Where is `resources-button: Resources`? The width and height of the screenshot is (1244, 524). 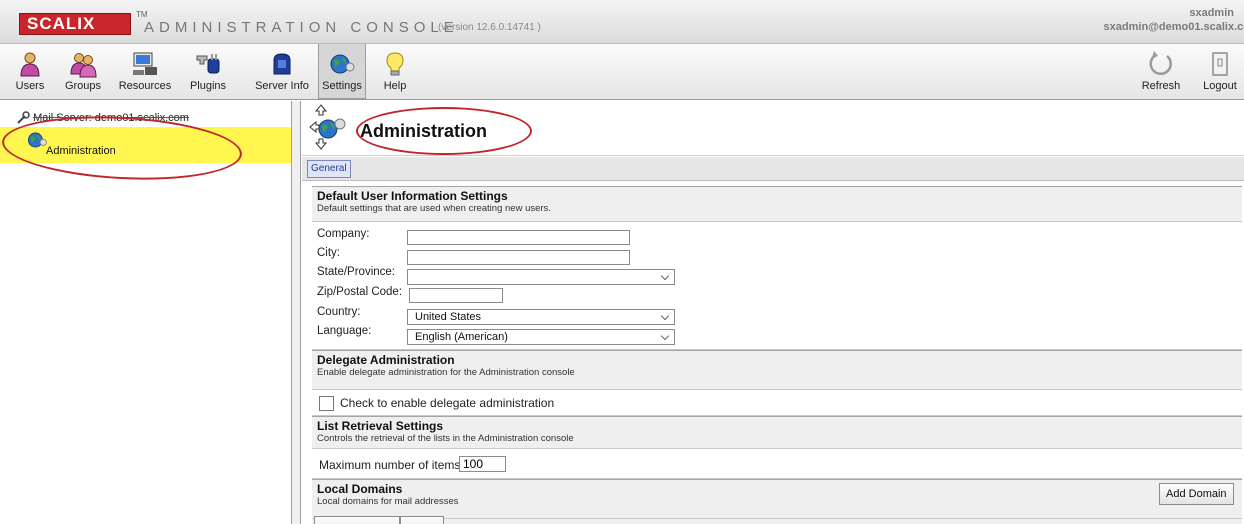
resources-button: Resources is located at coordinates (145, 71).